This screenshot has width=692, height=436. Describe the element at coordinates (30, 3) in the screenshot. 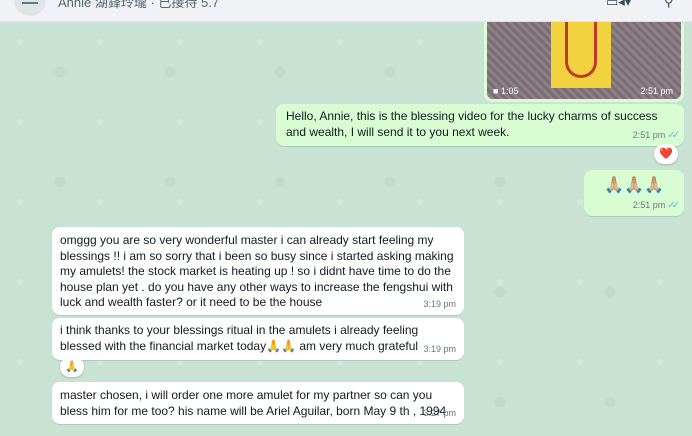

I see `avatar-glyph` at that location.